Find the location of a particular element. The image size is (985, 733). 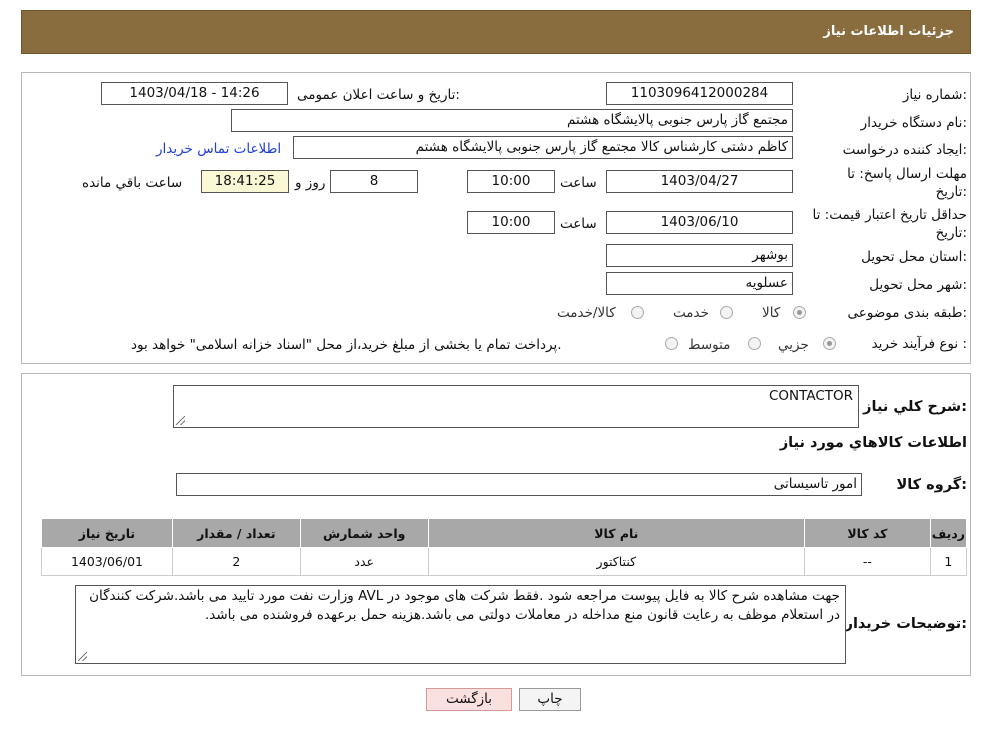

remaining-label: ساعت باقي مانده is located at coordinates (132, 183).